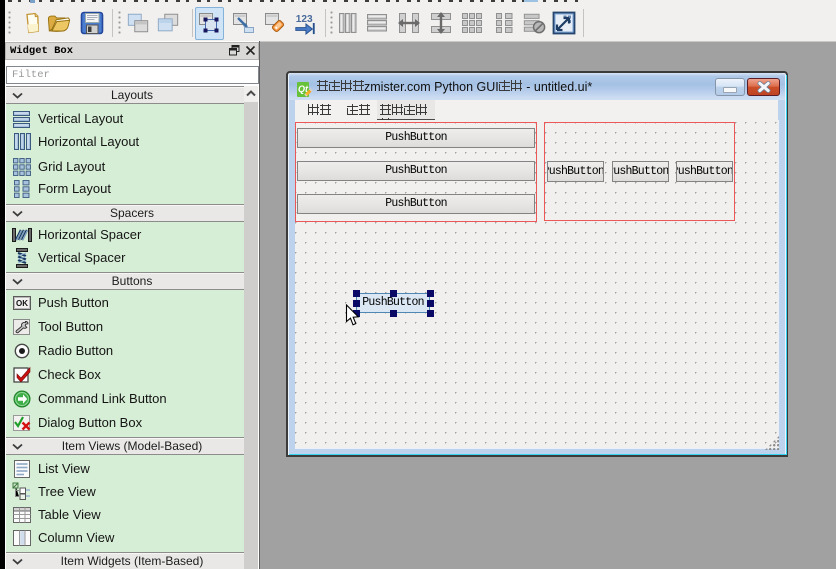 The width and height of the screenshot is (836, 569). What do you see at coordinates (22, 303) in the screenshot?
I see `svg-text: OK` at bounding box center [22, 303].